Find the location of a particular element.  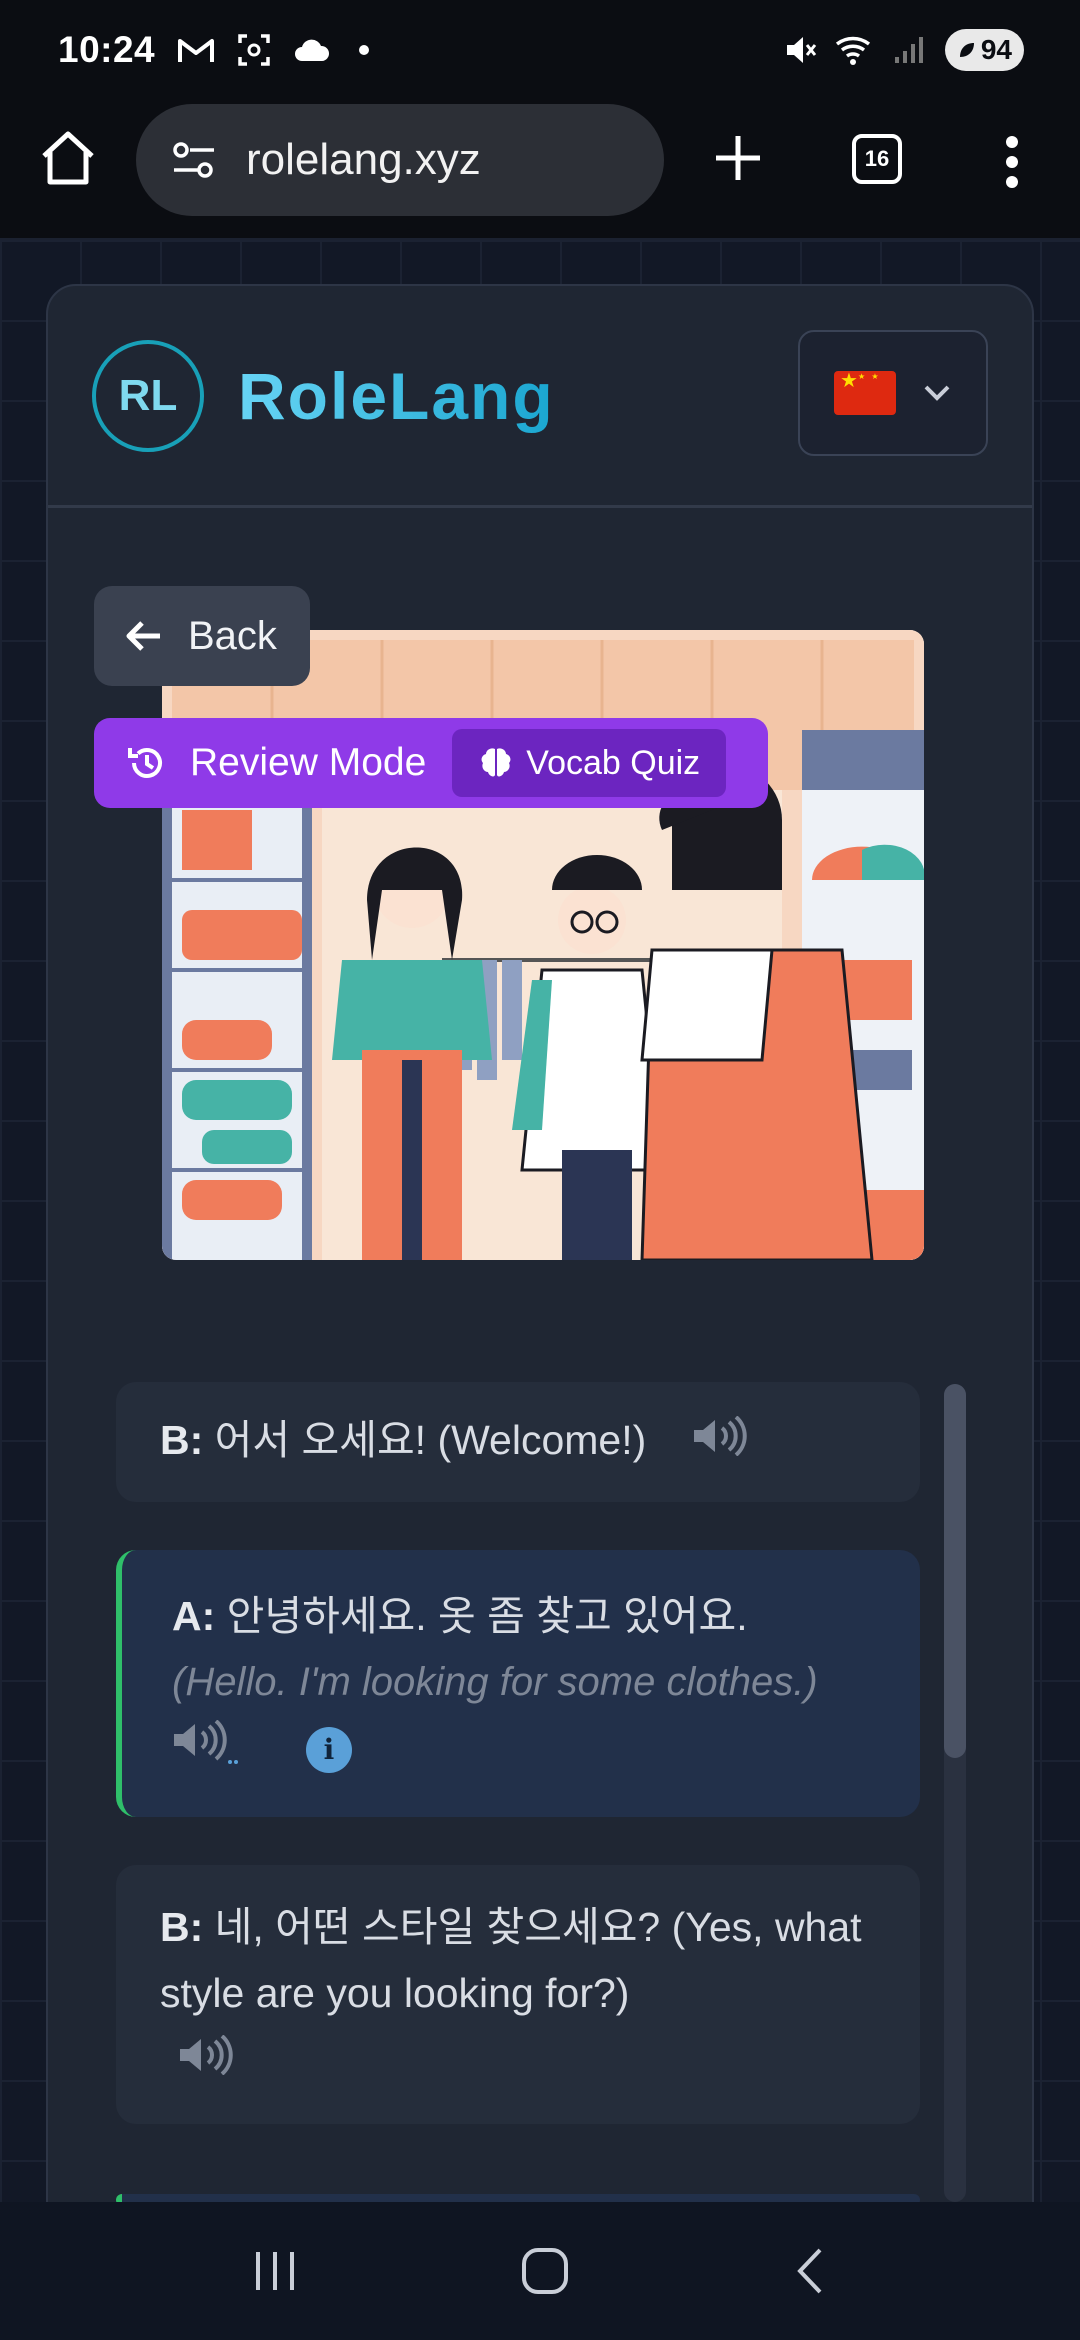

translation-text: (Hello. I'm looking for some clothes.) is located at coordinates (495, 1681).